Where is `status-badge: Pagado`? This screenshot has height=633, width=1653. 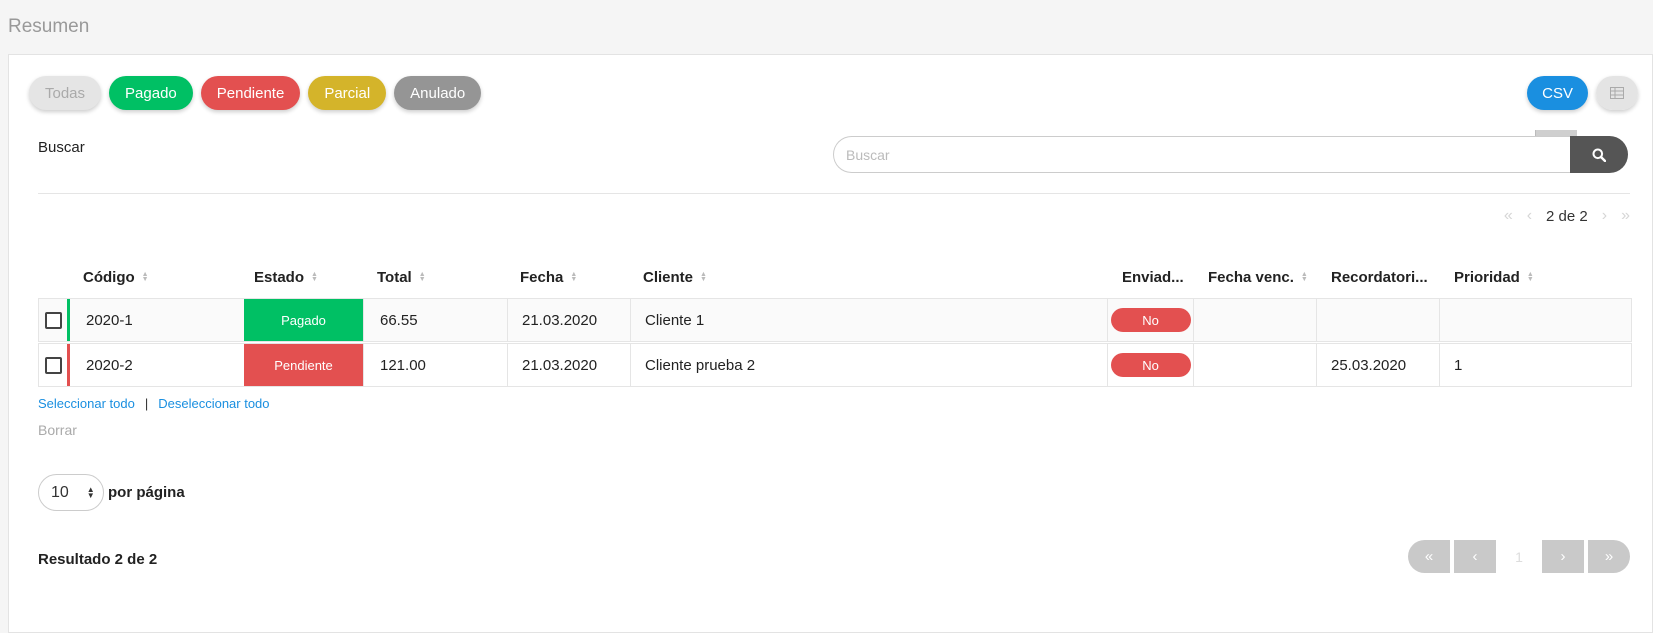
status-badge: Pagado is located at coordinates (304, 320).